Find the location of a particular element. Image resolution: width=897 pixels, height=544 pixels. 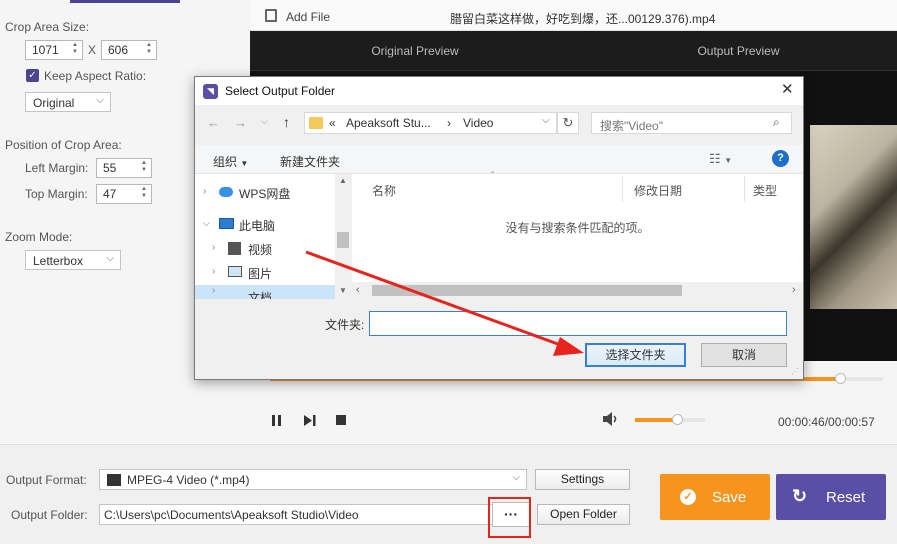

dialog-footer: 文件夹: 选择文件夹 取消 ⋰ is located at coordinates (499, 339).